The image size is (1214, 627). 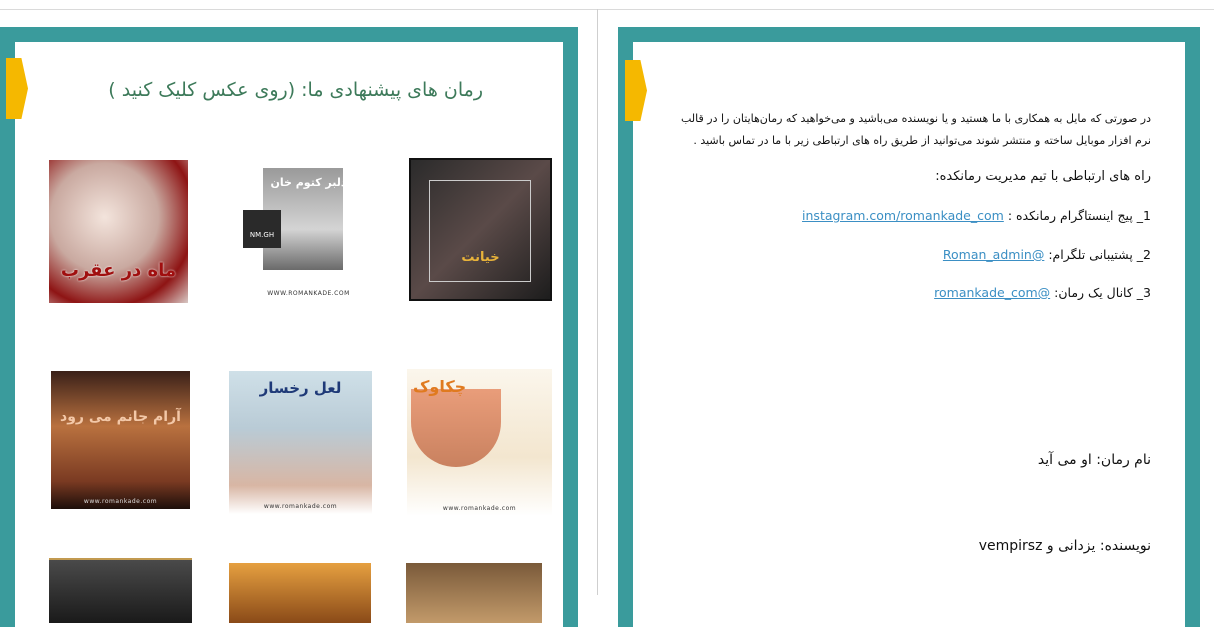 I want to click on telegram-link: Roman_admin@, so click(x=993, y=254).